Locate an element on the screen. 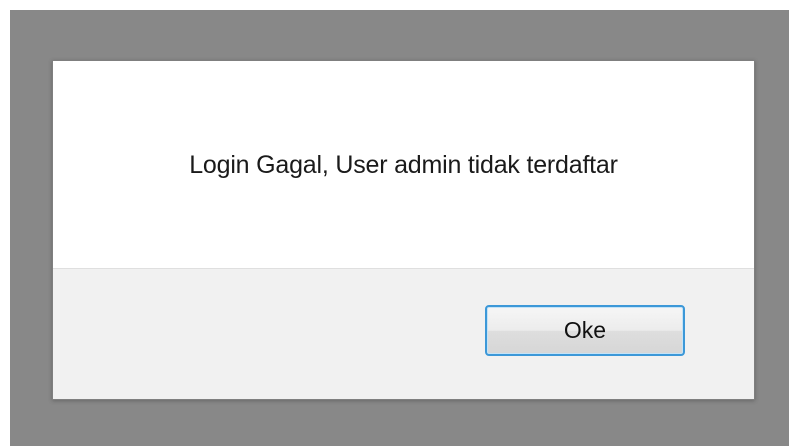  dialog-message: Login Gagal, User admin tidak terdaftar is located at coordinates (403, 165).